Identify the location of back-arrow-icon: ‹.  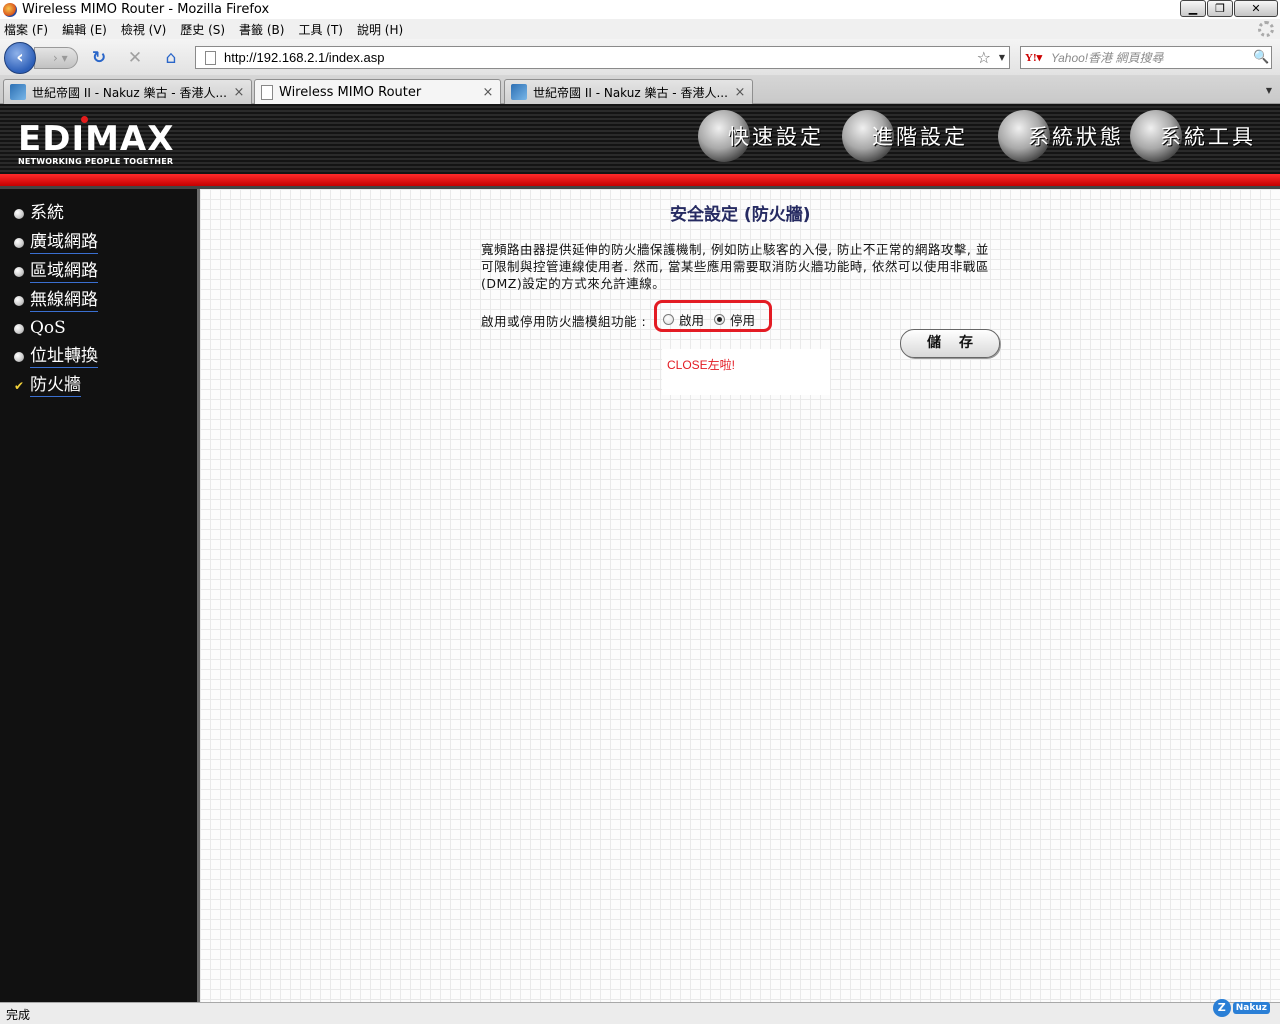
(20, 57).